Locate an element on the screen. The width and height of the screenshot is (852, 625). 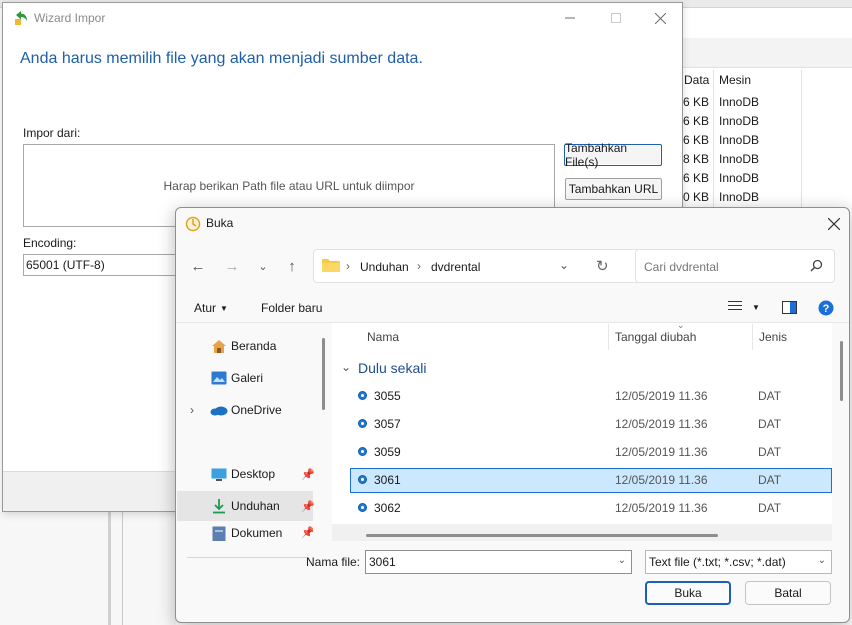
gallery-icon is located at coordinates (219, 378).